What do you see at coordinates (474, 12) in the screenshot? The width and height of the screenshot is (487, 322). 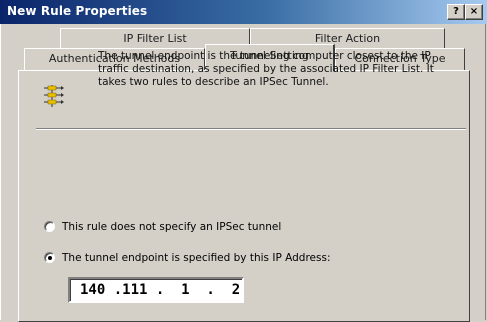 I see `close-button: ×` at bounding box center [474, 12].